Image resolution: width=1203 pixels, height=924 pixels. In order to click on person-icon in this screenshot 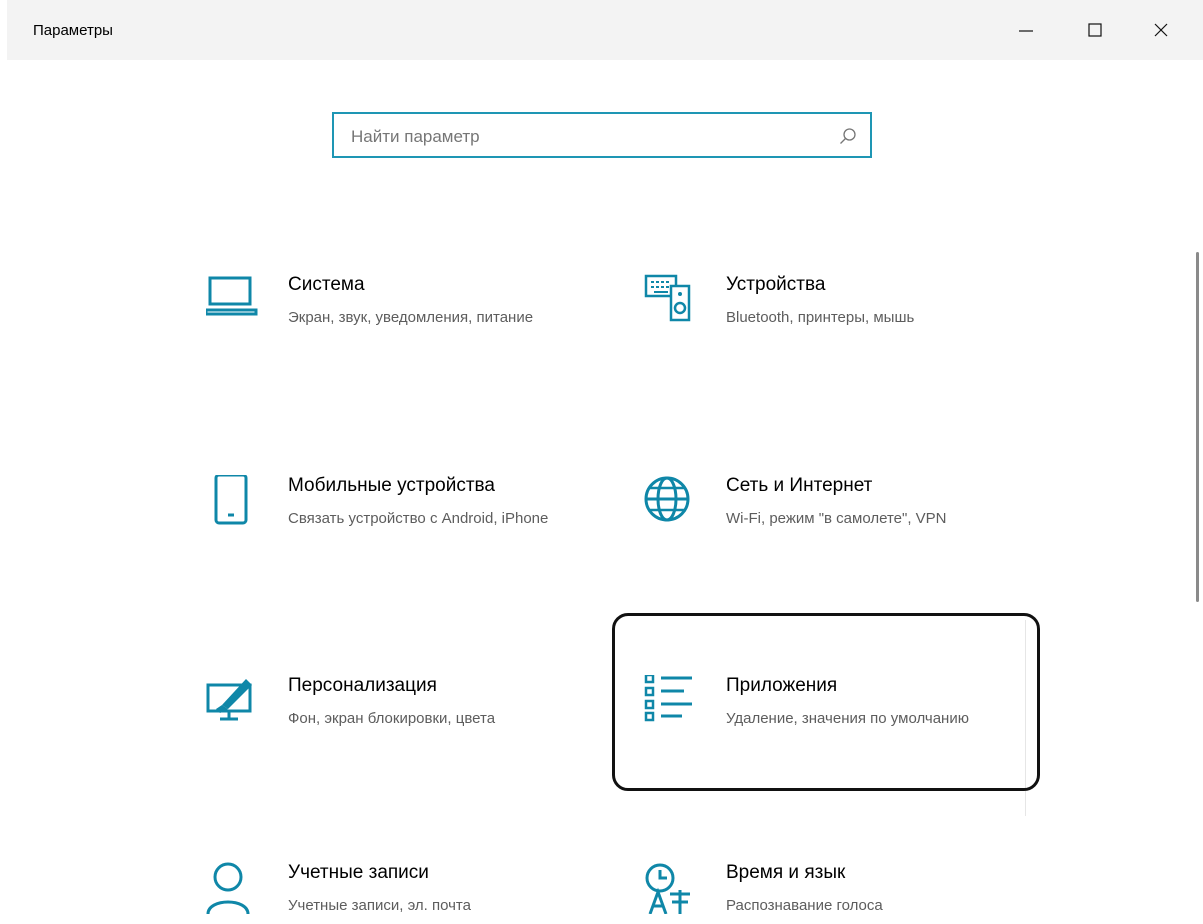, I will do `click(228, 888)`.